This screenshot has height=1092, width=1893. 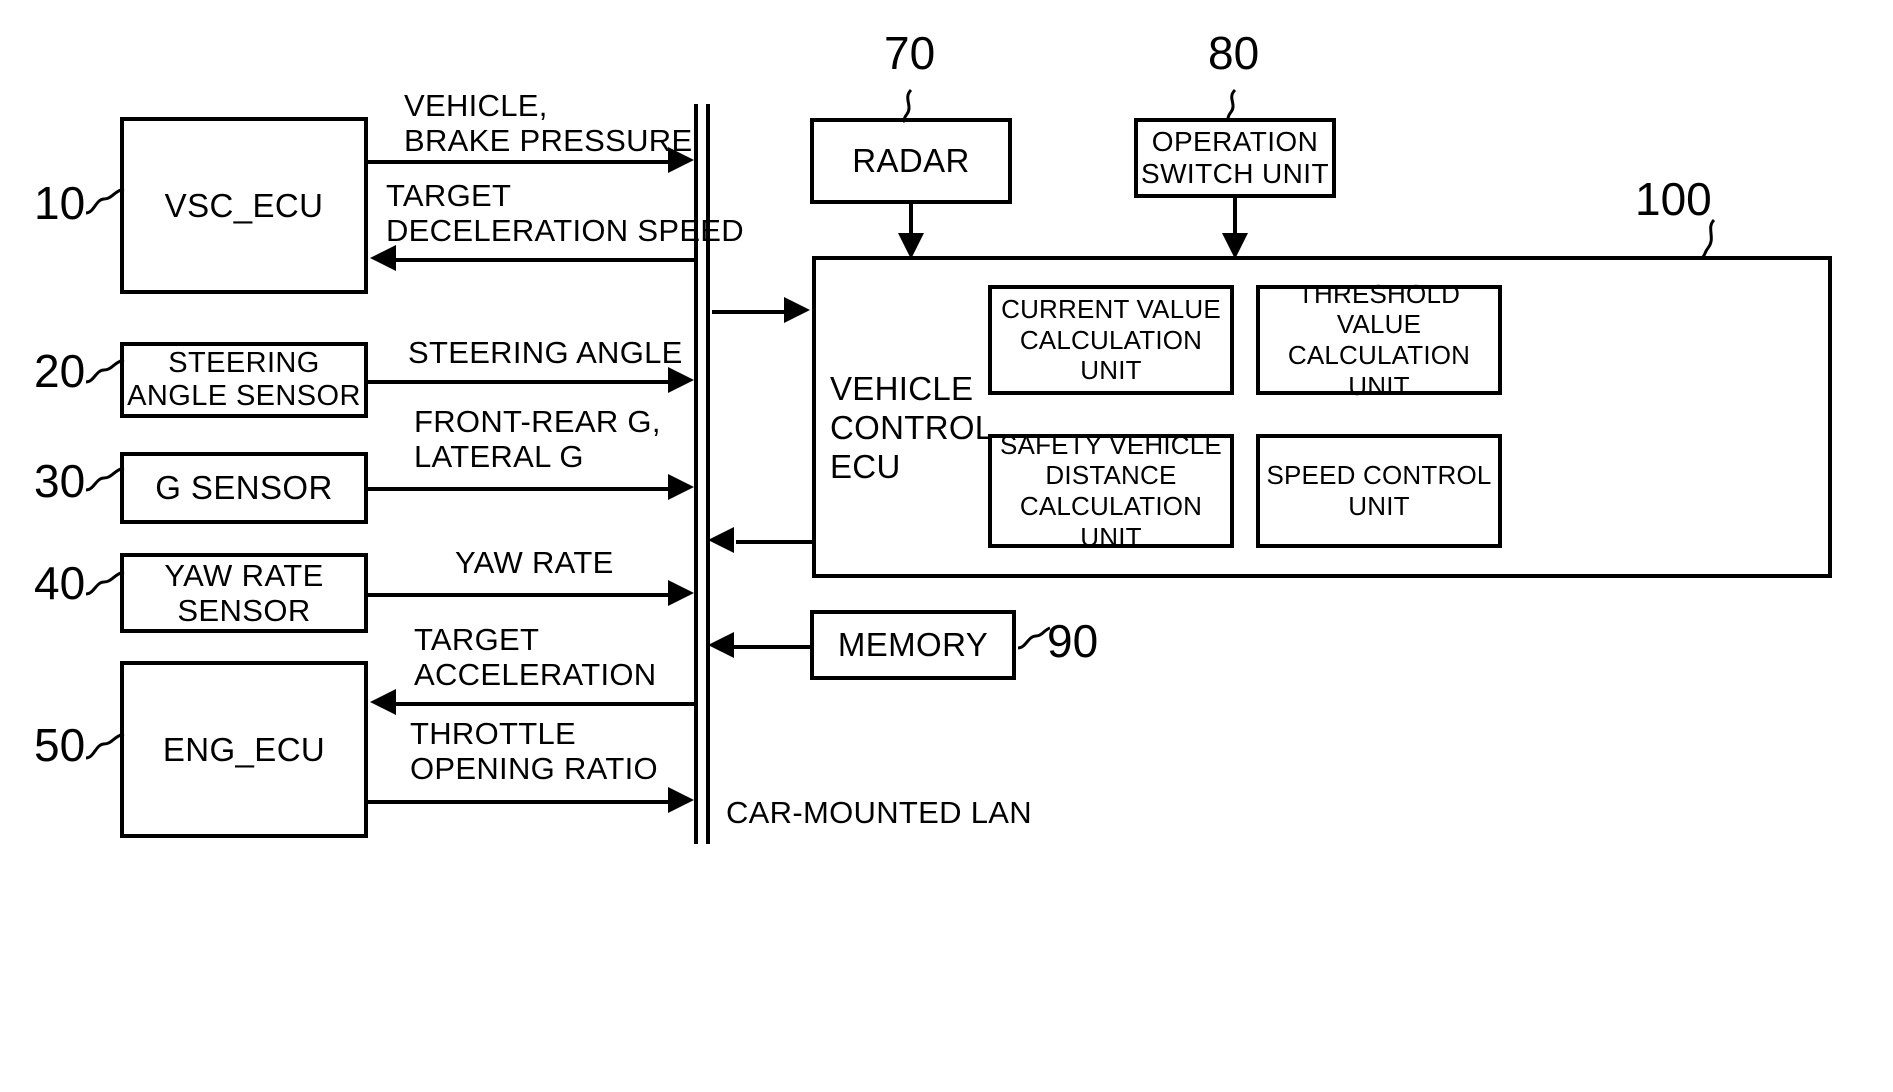 What do you see at coordinates (545, 352) in the screenshot?
I see `signal-label-steering-angle: STEERING ANGLE` at bounding box center [545, 352].